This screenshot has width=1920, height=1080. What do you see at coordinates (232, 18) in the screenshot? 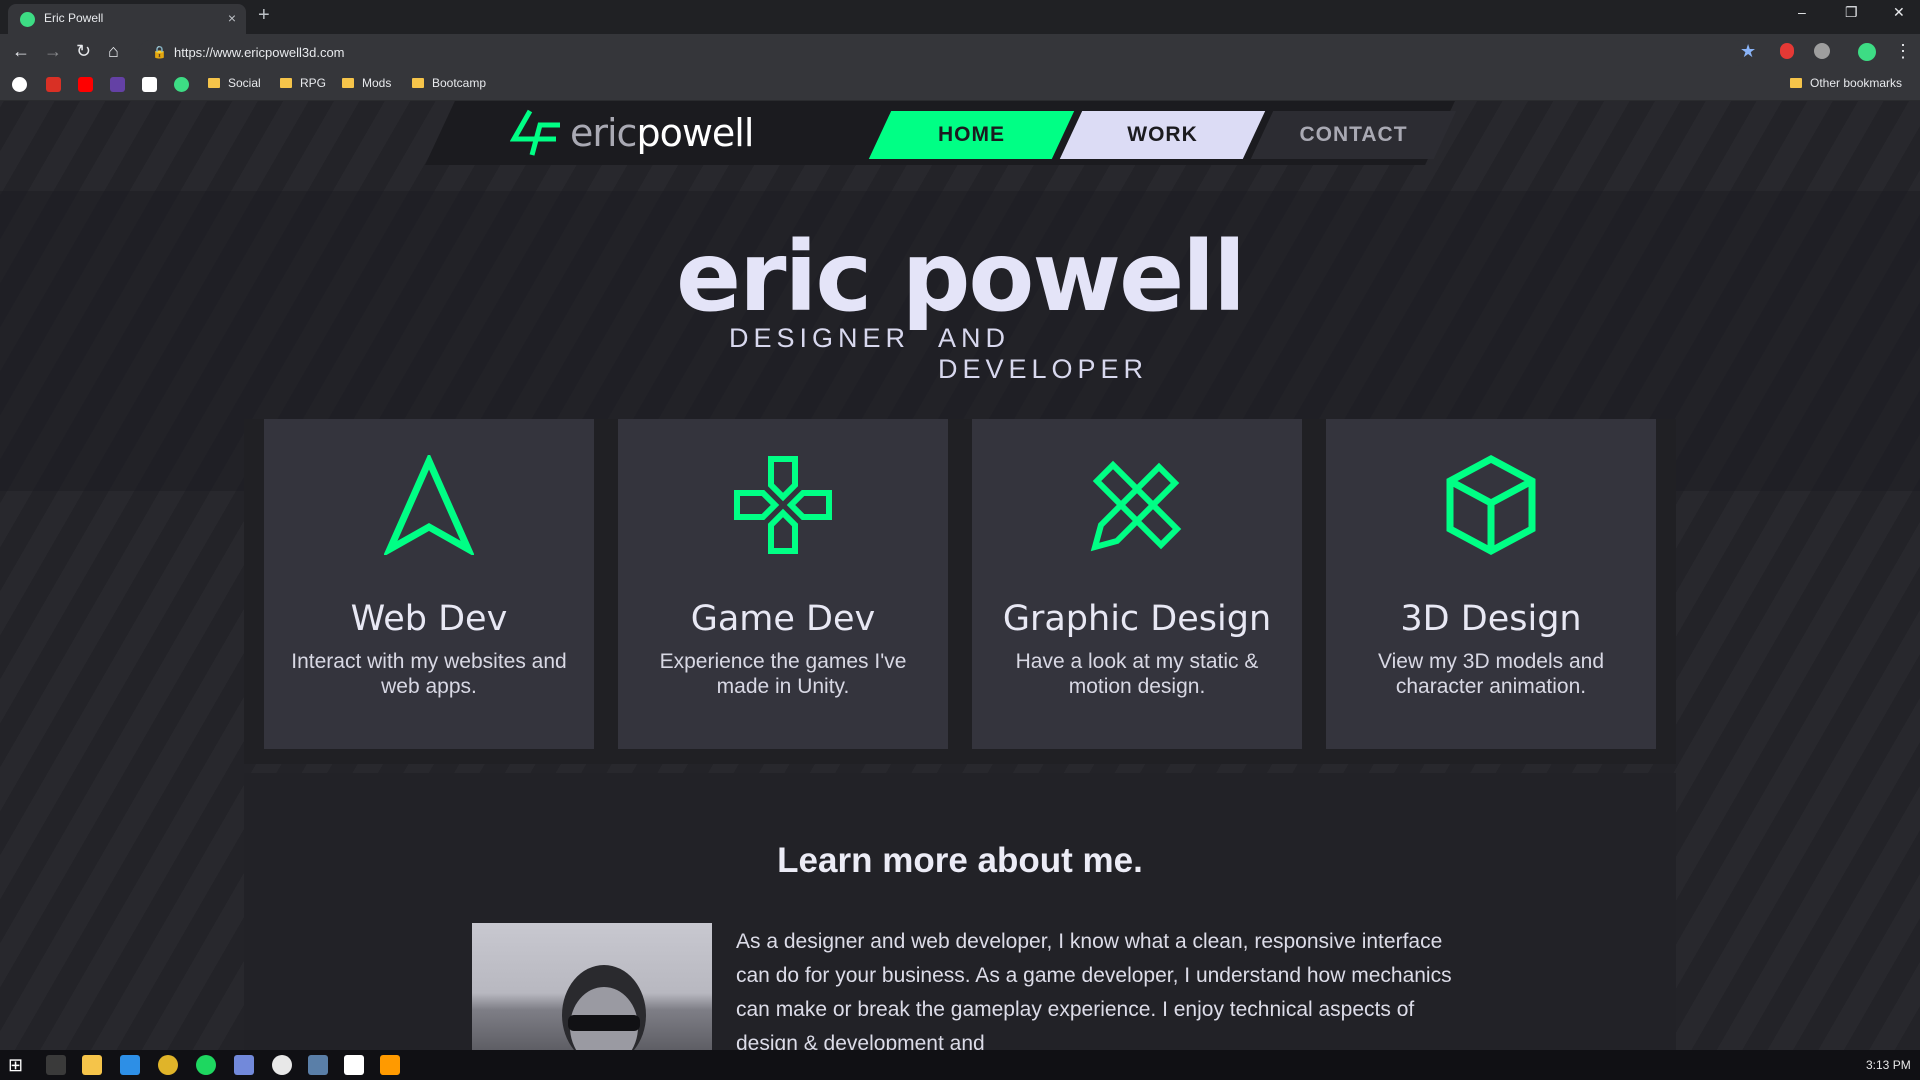
I see `tab-close-icon: ×` at bounding box center [232, 18].